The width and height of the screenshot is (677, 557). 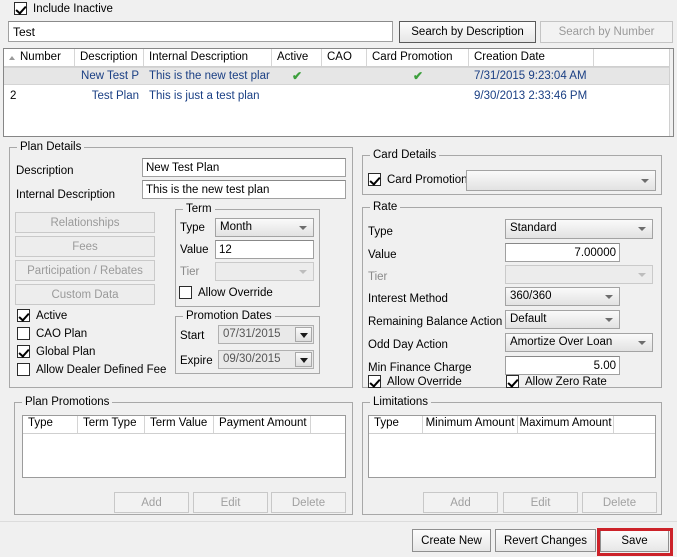 I want to click on grid-header-cao: CAO, so click(x=344, y=57).